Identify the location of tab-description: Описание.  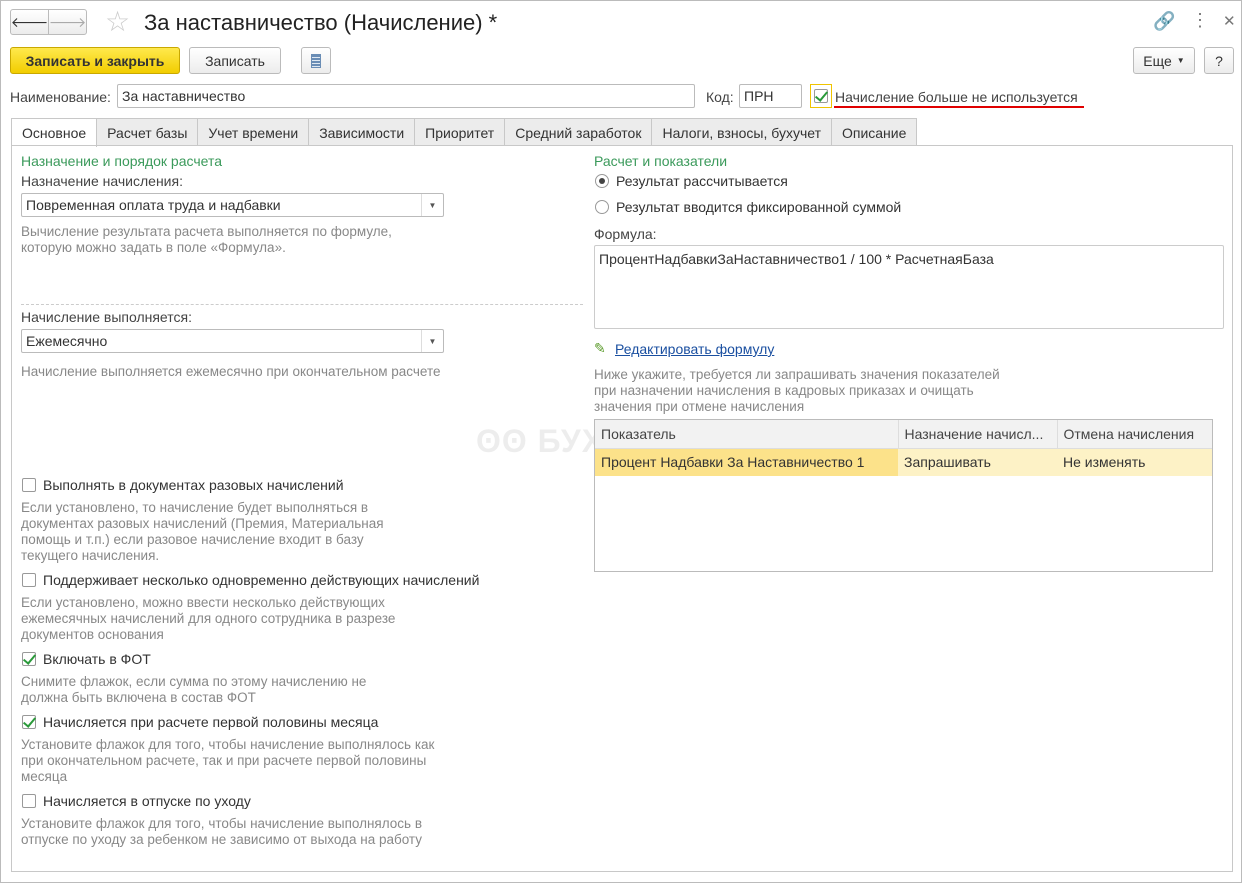
(874, 132).